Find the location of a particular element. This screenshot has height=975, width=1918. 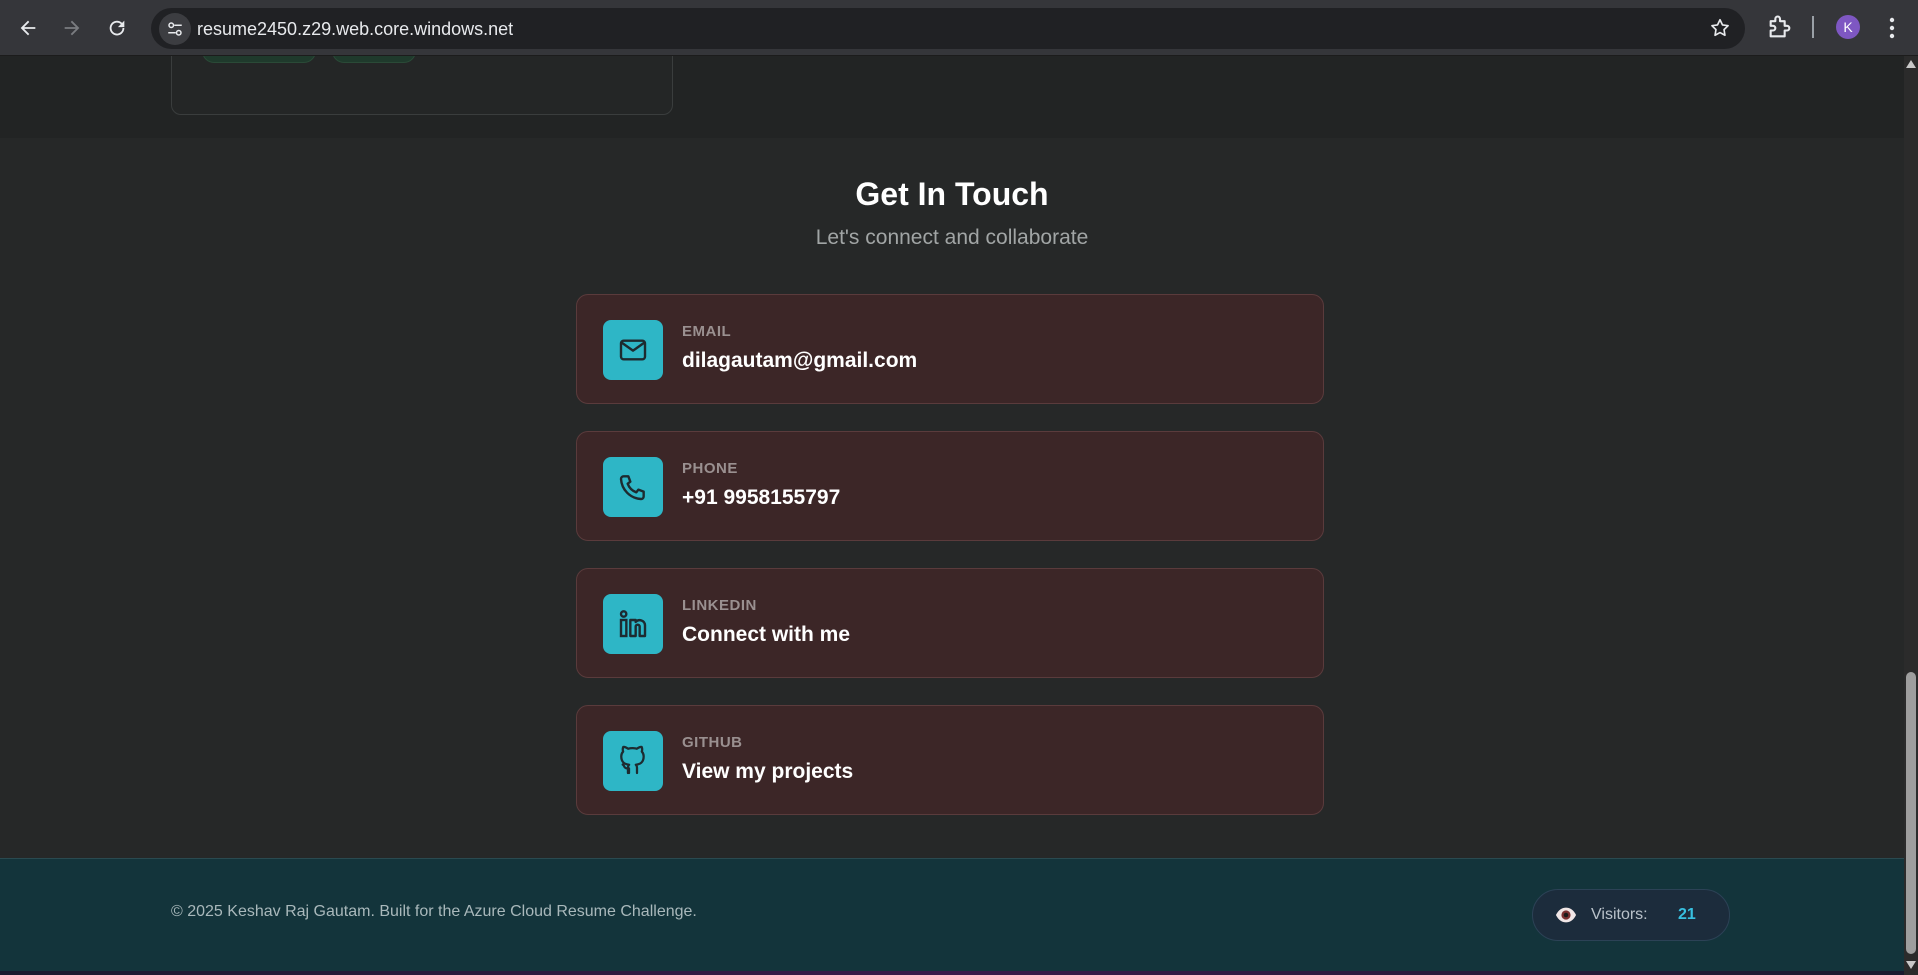

scroll-up-arrow is located at coordinates (1911, 64).